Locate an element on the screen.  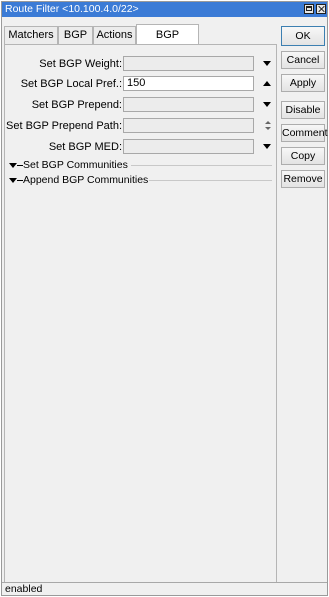
bgp-local-pref-row: Set BGP Local Pref.: 150 is located at coordinates (141, 84).